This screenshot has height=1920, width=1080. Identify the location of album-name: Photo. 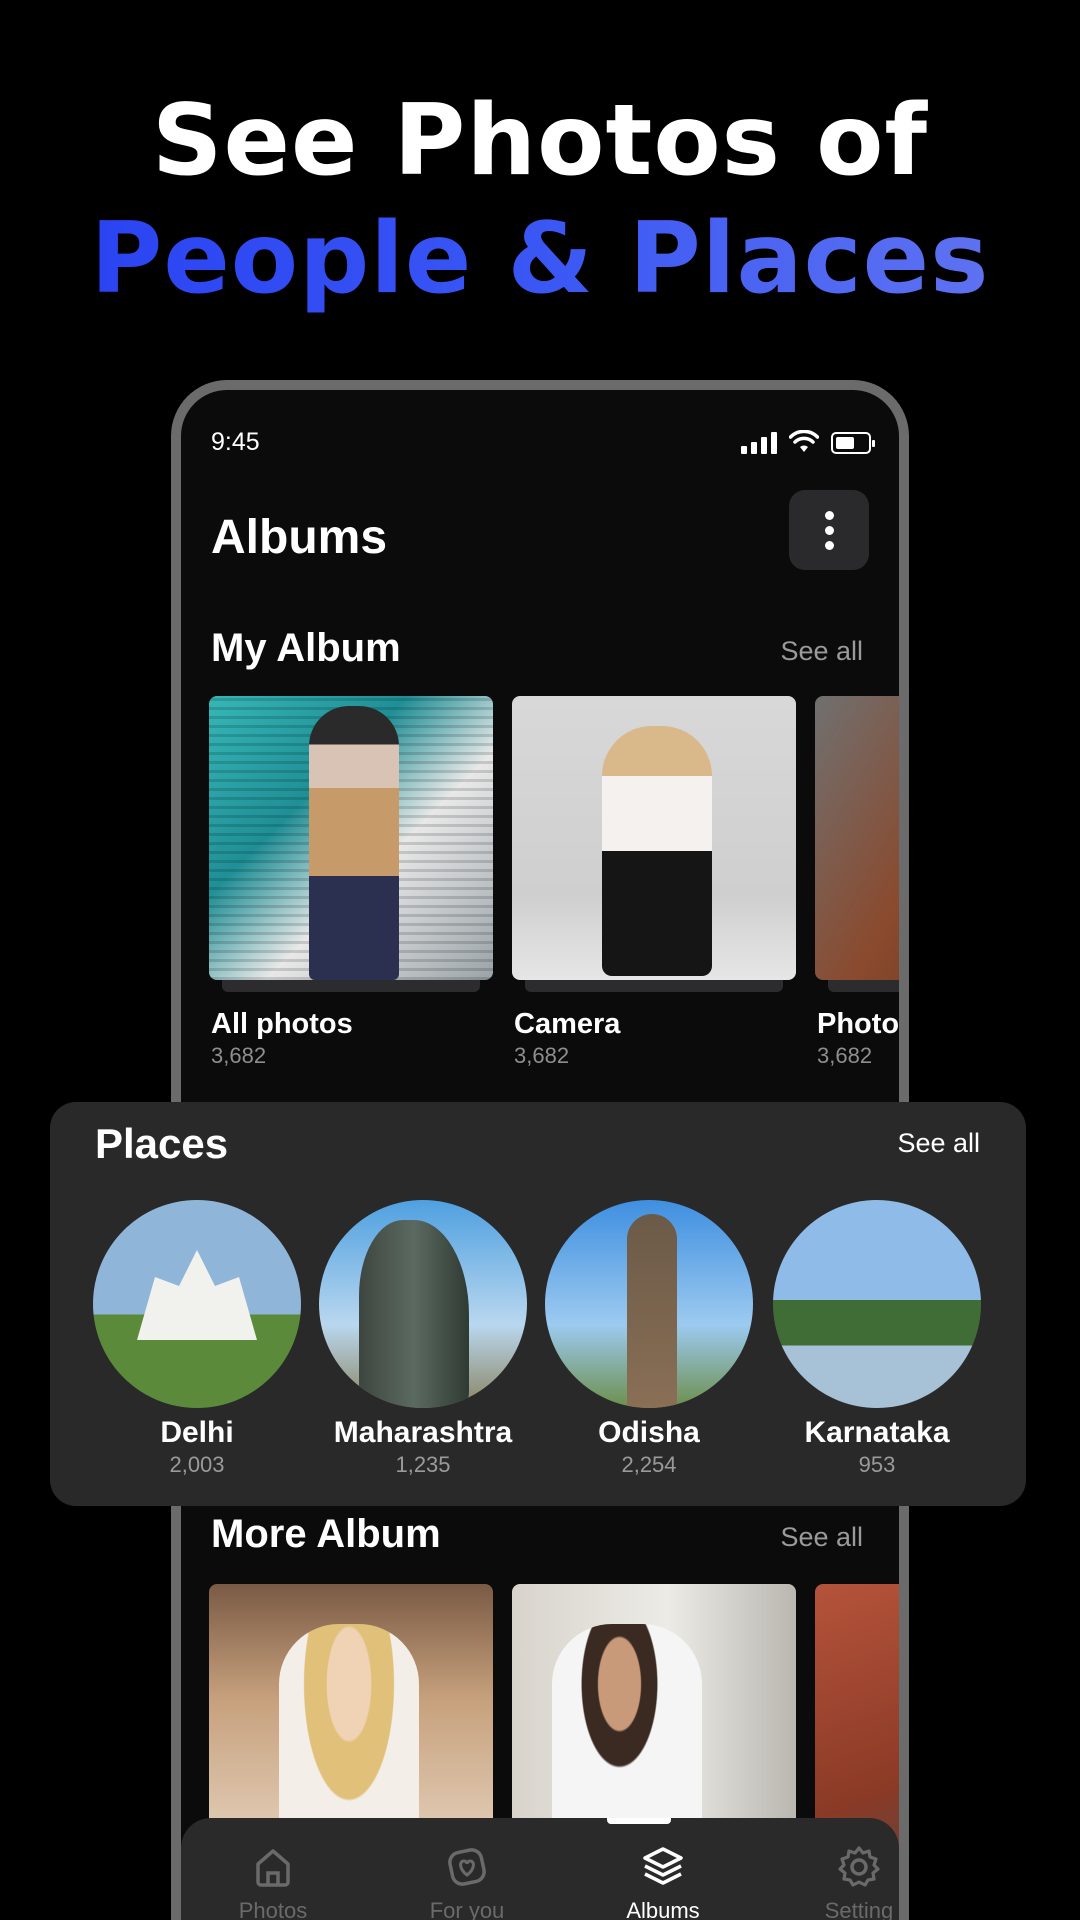
(858, 1024).